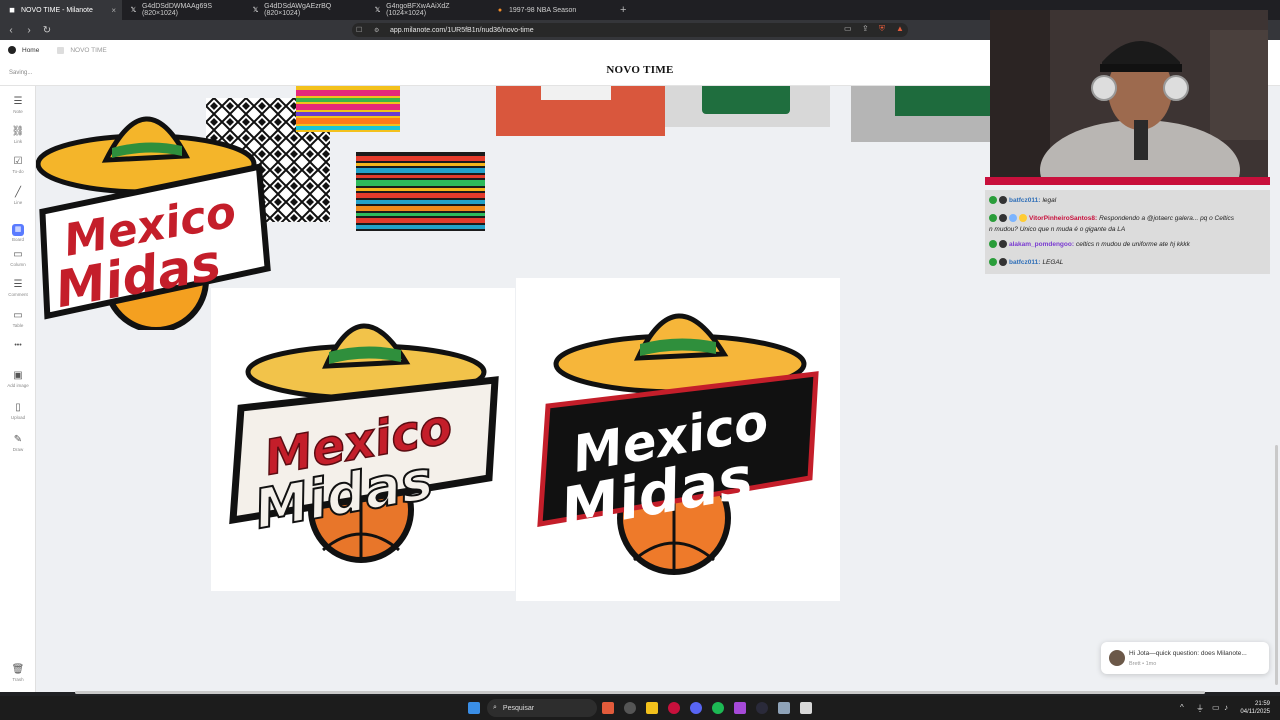  Describe the element at coordinates (474, 708) in the screenshot. I see `windows-start-icon` at that location.